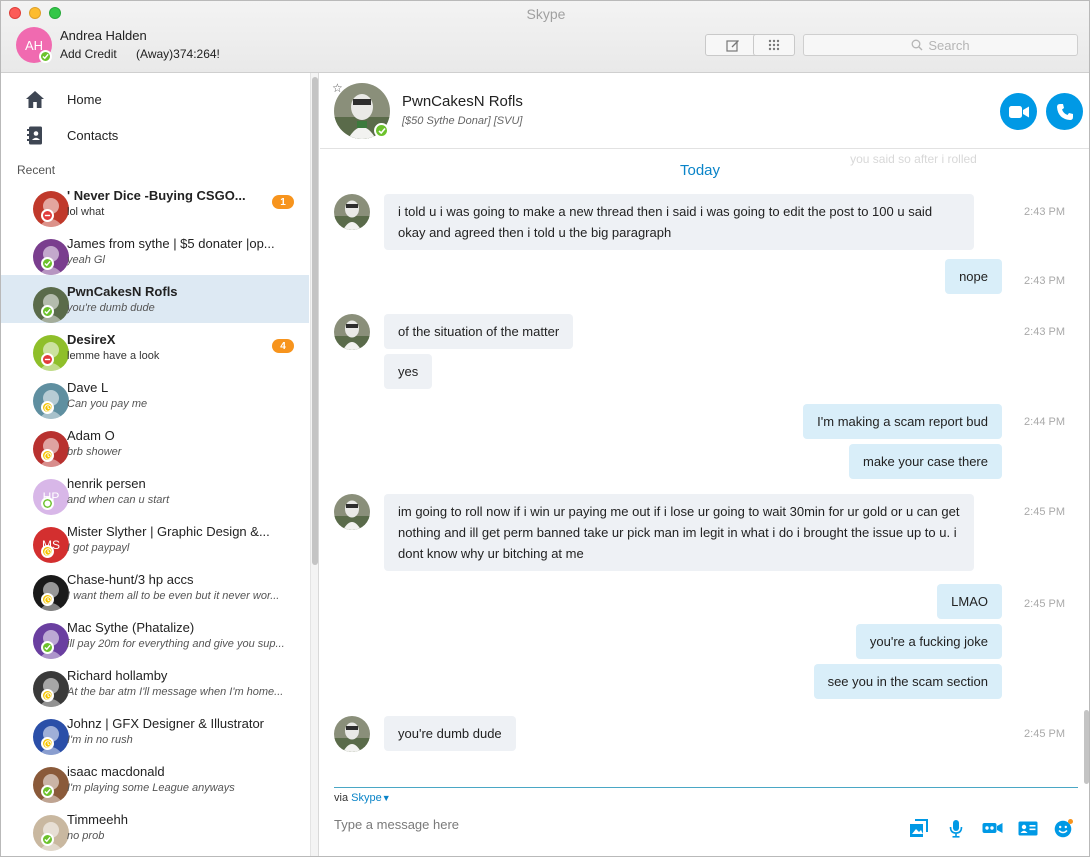 This screenshot has width=1090, height=857. What do you see at coordinates (479, 331) in the screenshot?
I see `incoming-message: of the situation of the matter` at bounding box center [479, 331].